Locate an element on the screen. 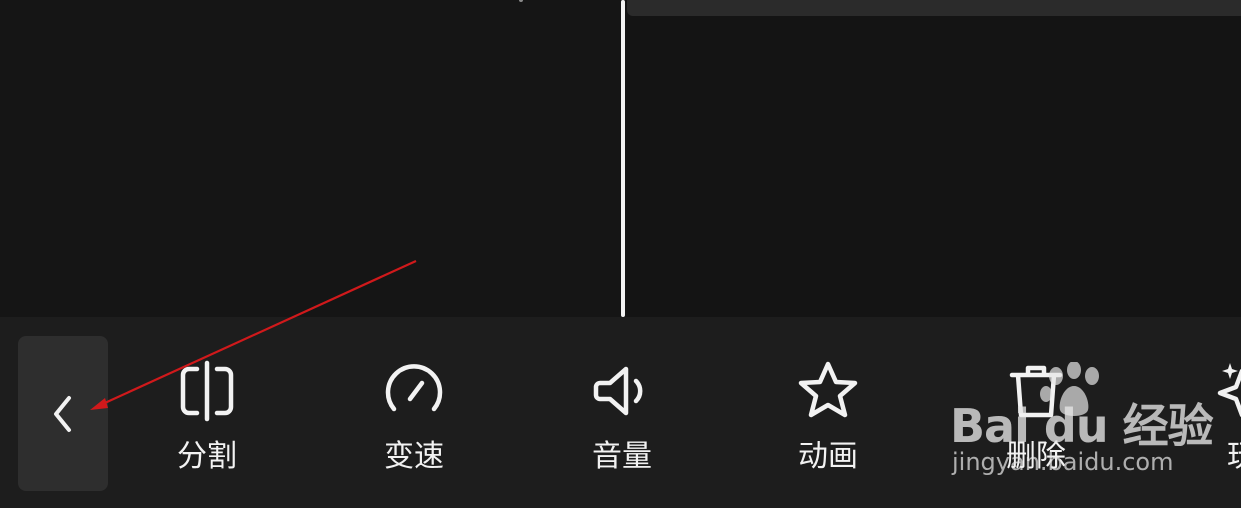 The width and height of the screenshot is (1241, 508). speed-button: 变速 is located at coordinates (414, 419).